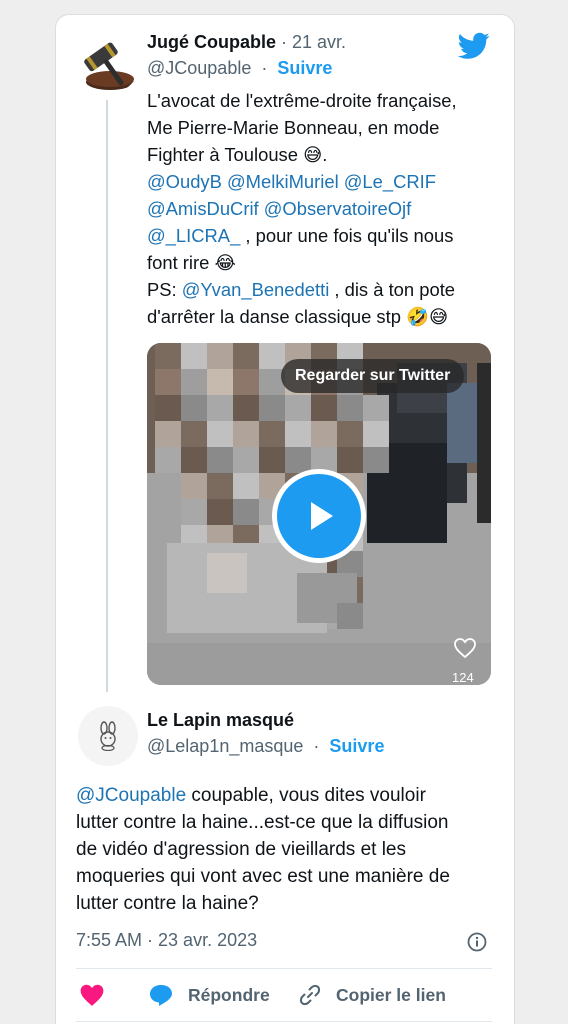  I want to click on text-segment: PS:, so click(164, 289).